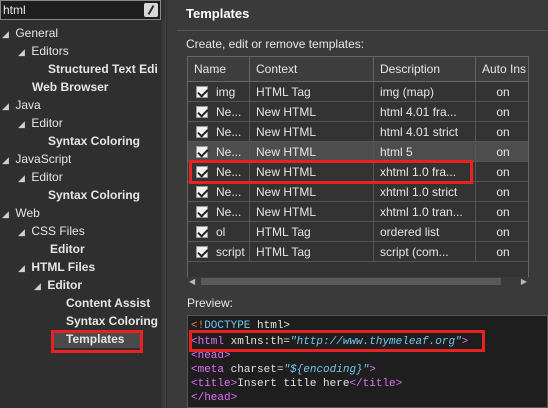  What do you see at coordinates (524, 281) in the screenshot?
I see `scroll-right-icon: ▶` at bounding box center [524, 281].